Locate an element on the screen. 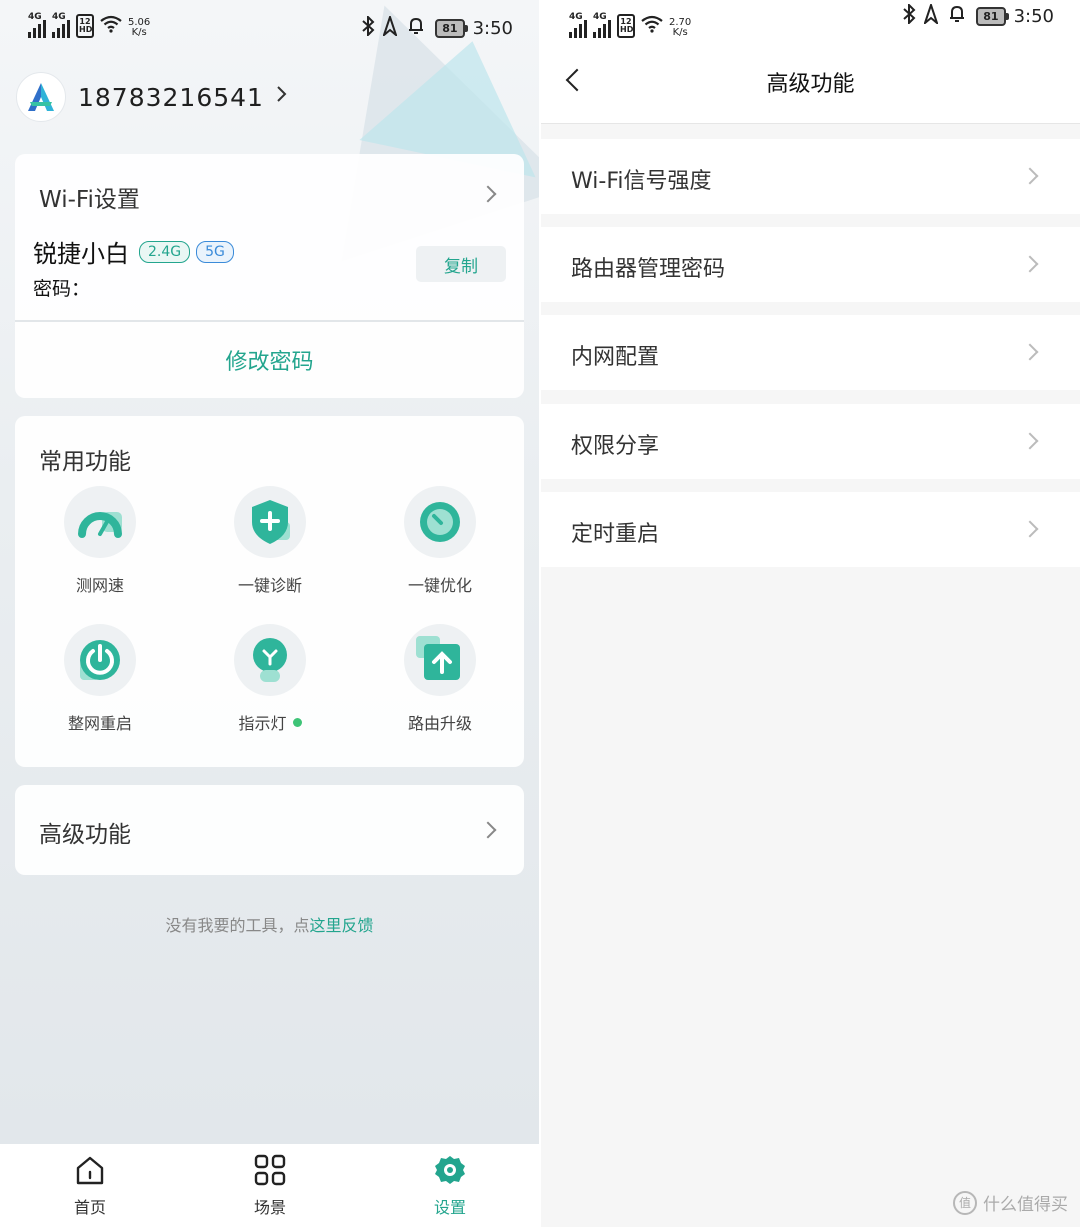 The width and height of the screenshot is (1080, 1227). menu-item-permission-share: 权限分享 is located at coordinates (810, 441).